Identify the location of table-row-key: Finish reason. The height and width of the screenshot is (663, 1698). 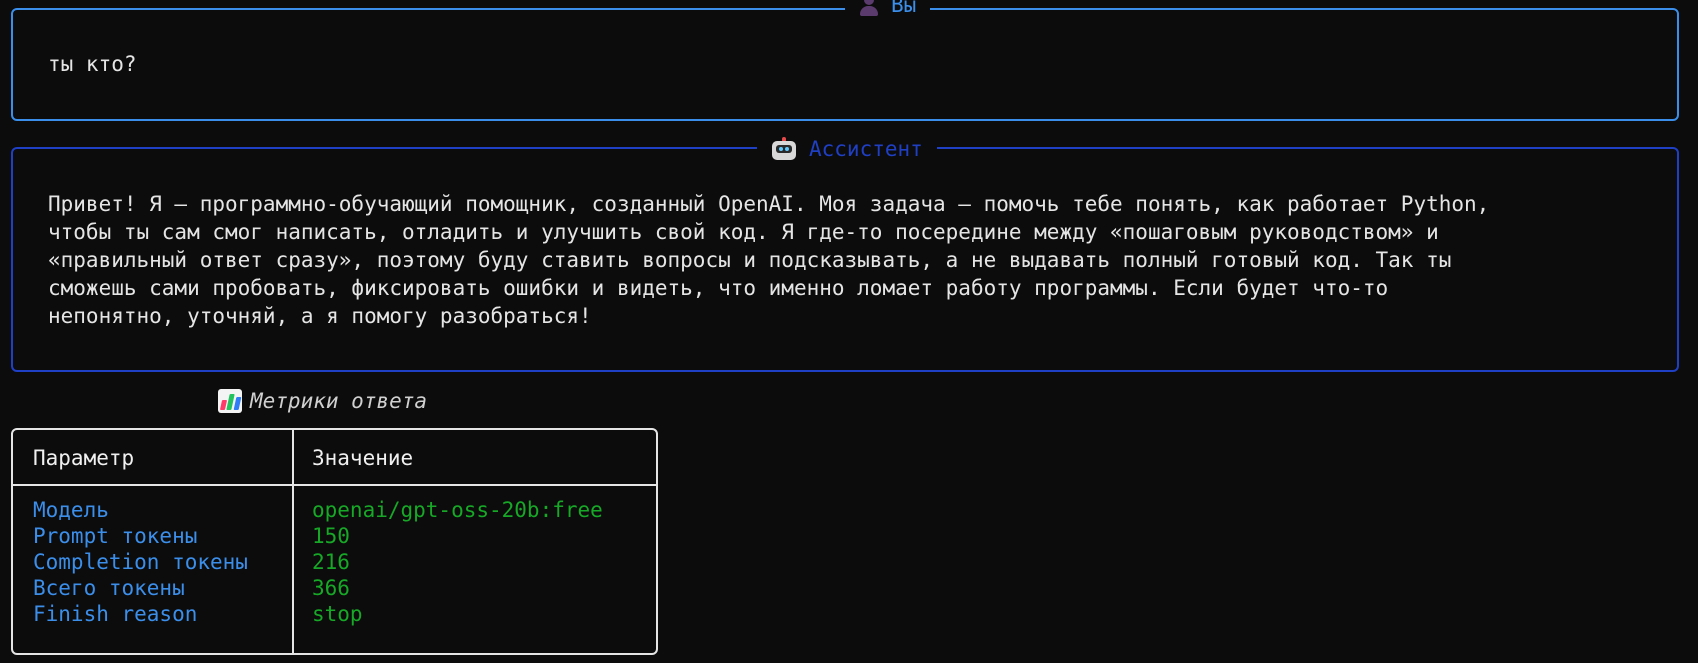
(115, 614).